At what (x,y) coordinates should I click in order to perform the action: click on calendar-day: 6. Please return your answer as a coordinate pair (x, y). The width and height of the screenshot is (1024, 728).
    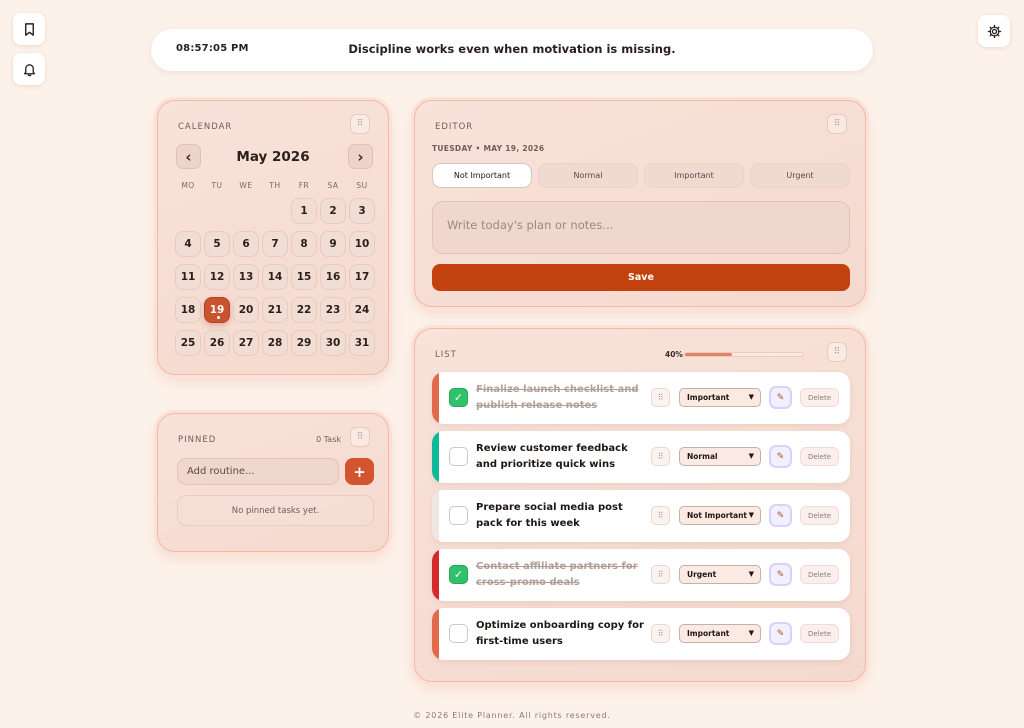
    Looking at the image, I should click on (246, 244).